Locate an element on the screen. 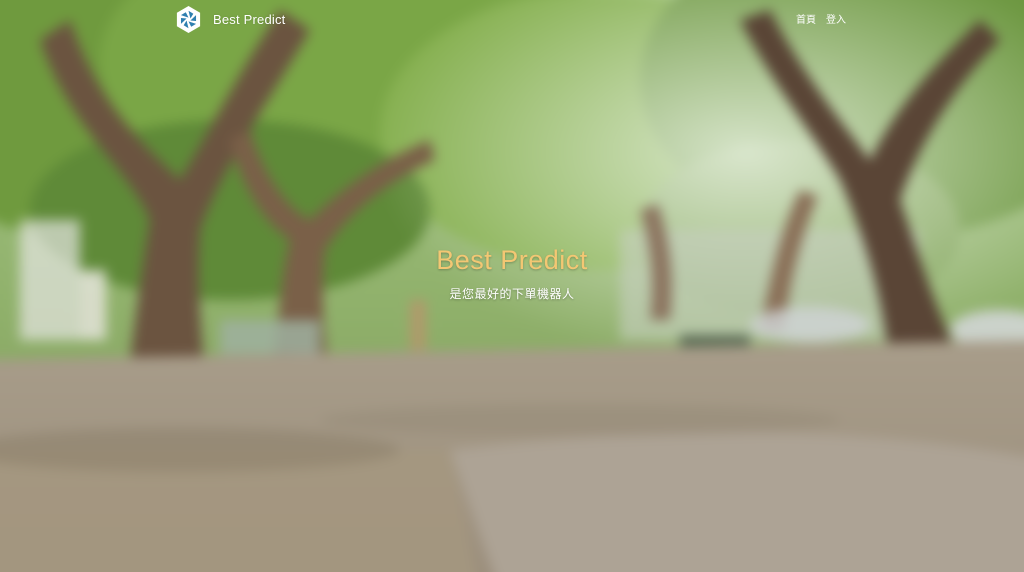  brand-home-link: Best Predict is located at coordinates (230, 19).